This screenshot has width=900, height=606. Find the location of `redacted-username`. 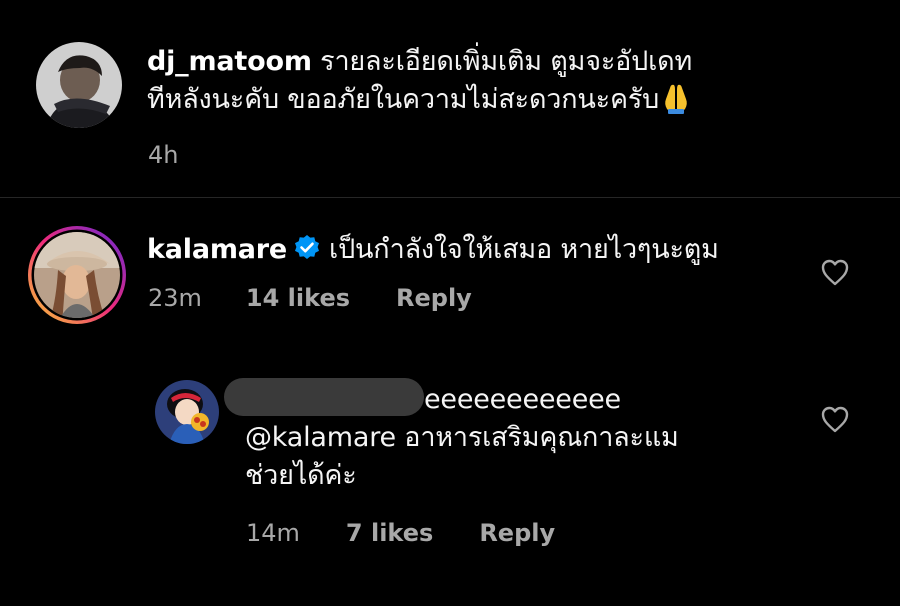

redacted-username is located at coordinates (324, 397).